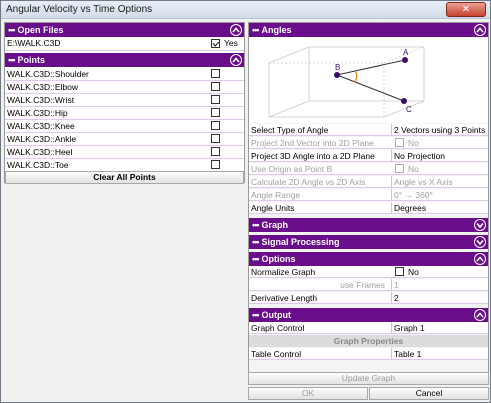  I want to click on angle-units-row: Angle Units Degrees, so click(368, 208).